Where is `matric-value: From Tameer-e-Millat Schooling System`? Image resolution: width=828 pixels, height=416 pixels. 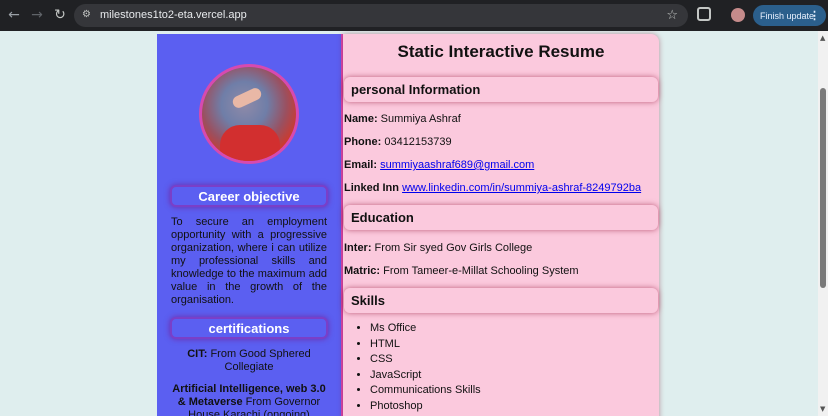 matric-value: From Tameer-e-Millat Schooling System is located at coordinates (479, 271).